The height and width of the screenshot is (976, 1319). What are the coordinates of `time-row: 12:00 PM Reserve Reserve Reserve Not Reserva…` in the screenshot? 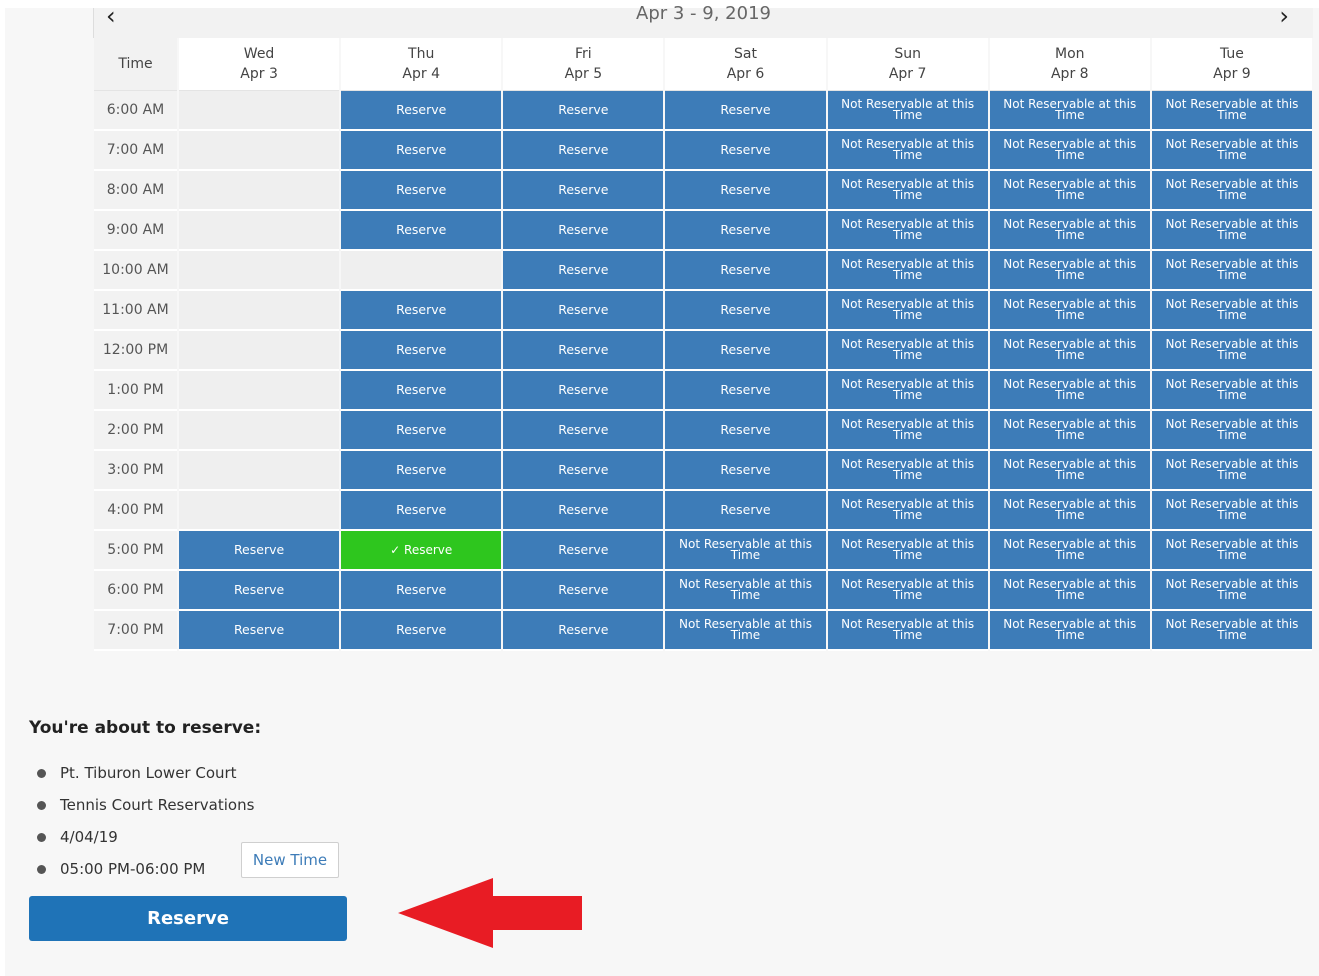 It's located at (703, 351).